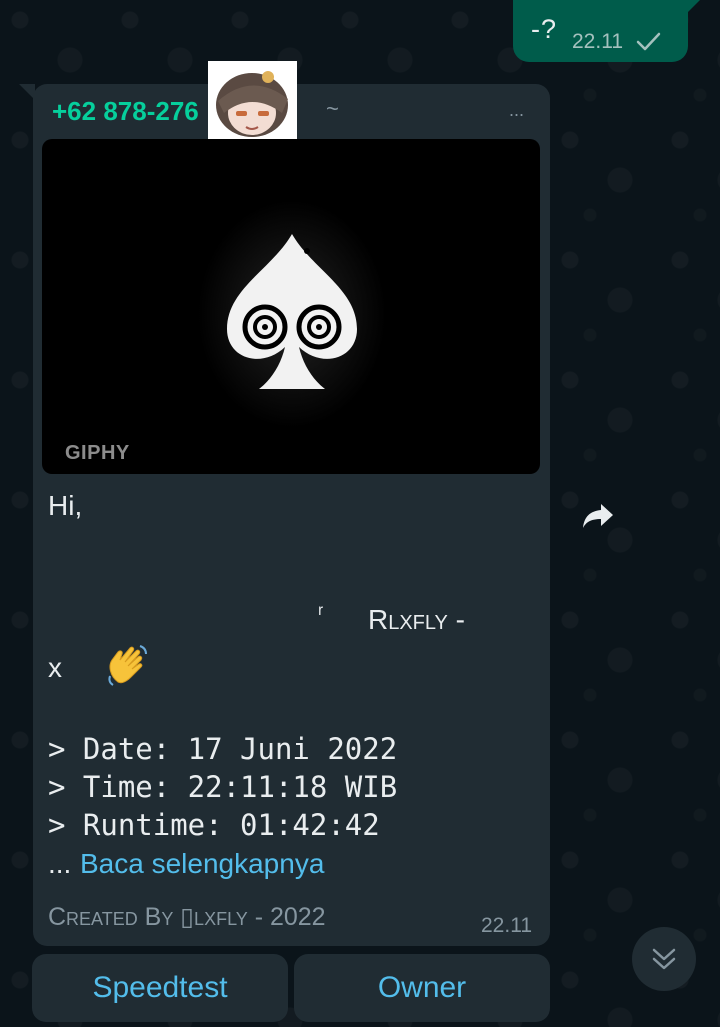  Describe the element at coordinates (416, 619) in the screenshot. I see `name-main-text: Rlxfly -` at that location.